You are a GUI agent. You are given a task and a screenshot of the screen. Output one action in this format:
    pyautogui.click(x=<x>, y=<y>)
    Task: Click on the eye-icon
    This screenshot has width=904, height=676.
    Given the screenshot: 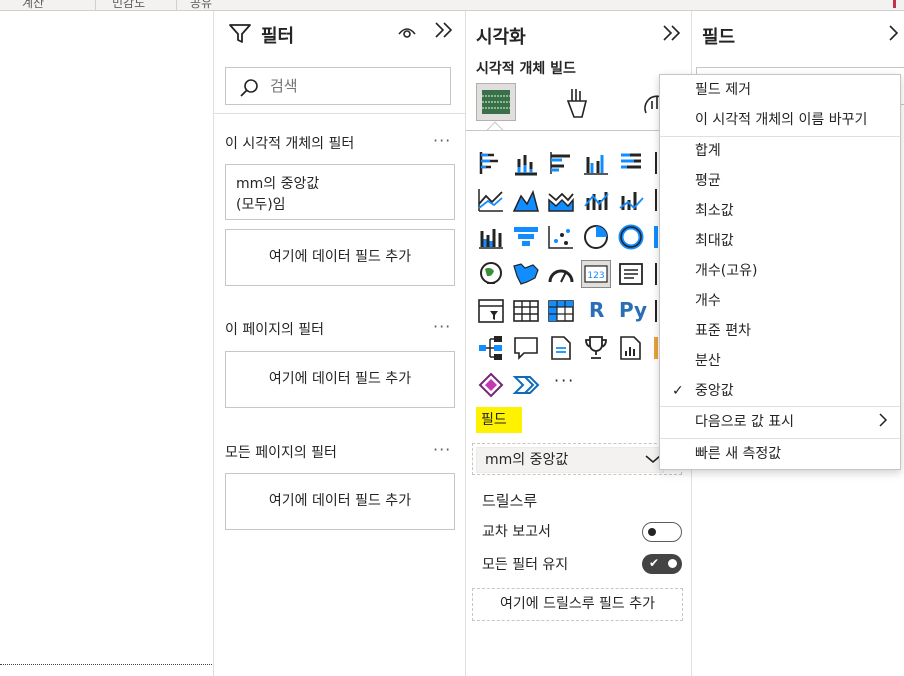 What is the action you would take?
    pyautogui.click(x=407, y=34)
    